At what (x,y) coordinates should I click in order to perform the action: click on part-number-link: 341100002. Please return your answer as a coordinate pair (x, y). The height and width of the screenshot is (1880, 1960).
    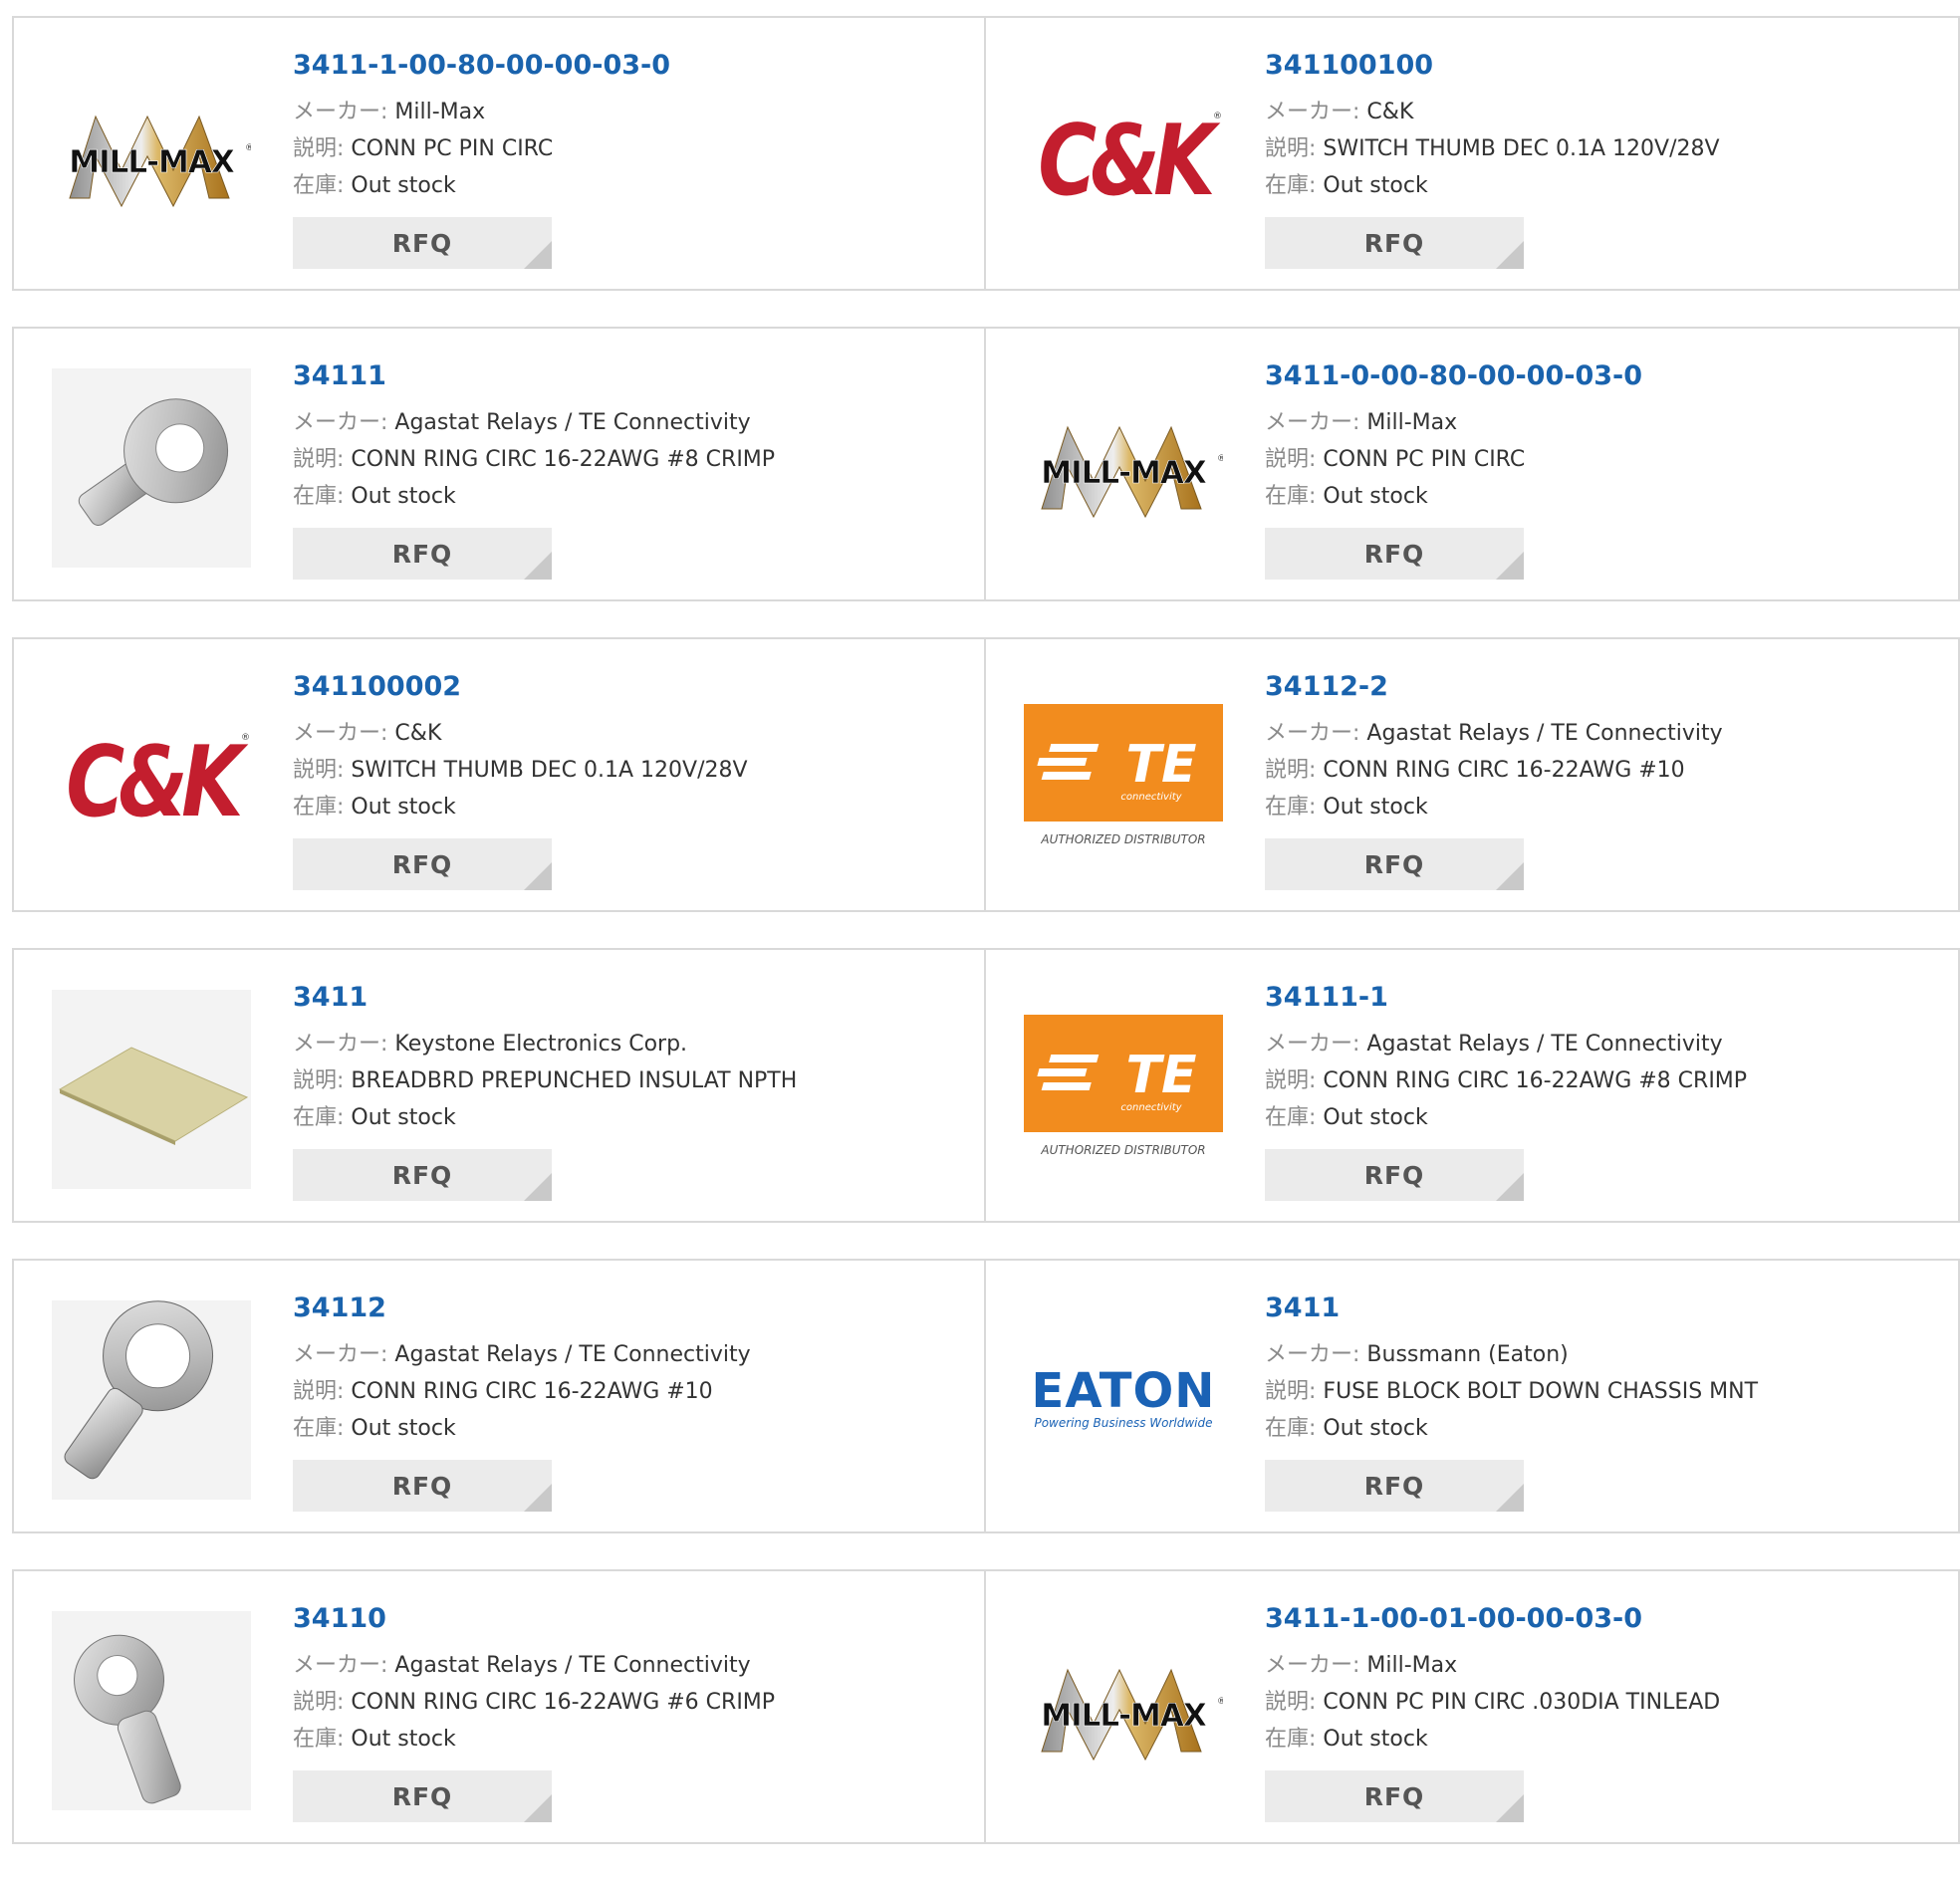
    Looking at the image, I should click on (521, 687).